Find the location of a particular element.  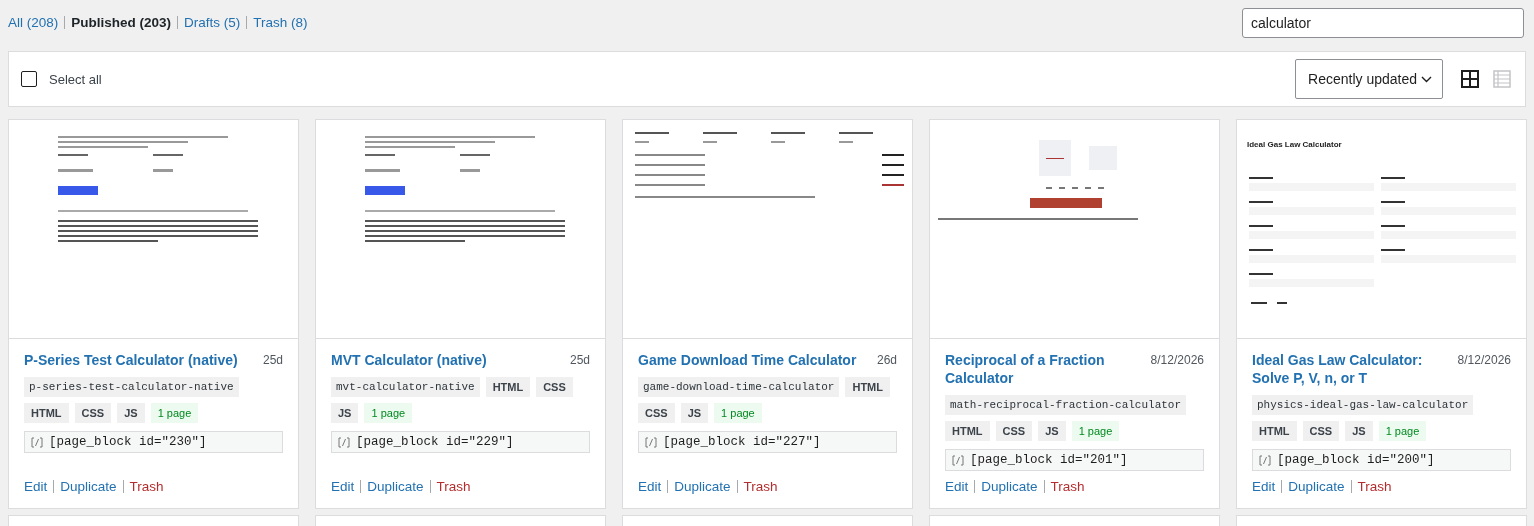

select-all-label: Select all is located at coordinates (75, 79).